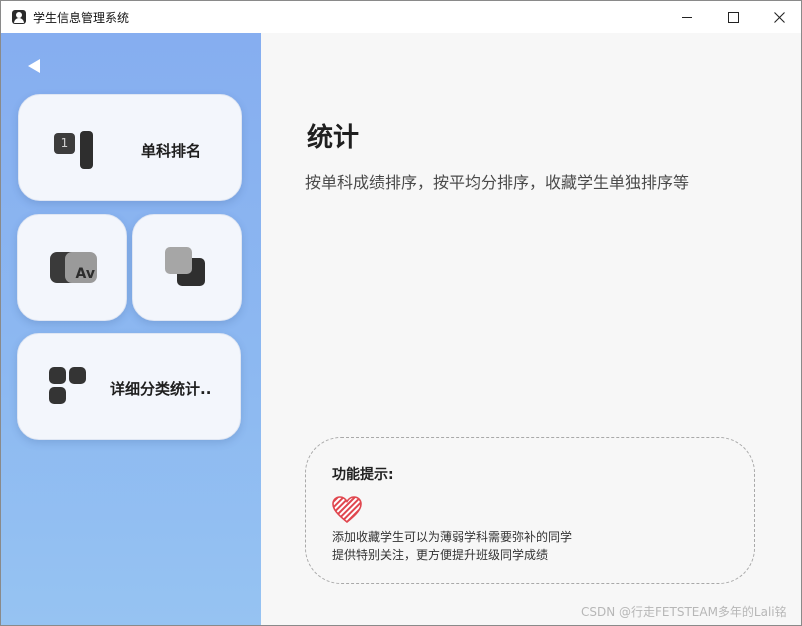 Image resolution: width=802 pixels, height=626 pixels. I want to click on heart-icon, so click(347, 510).